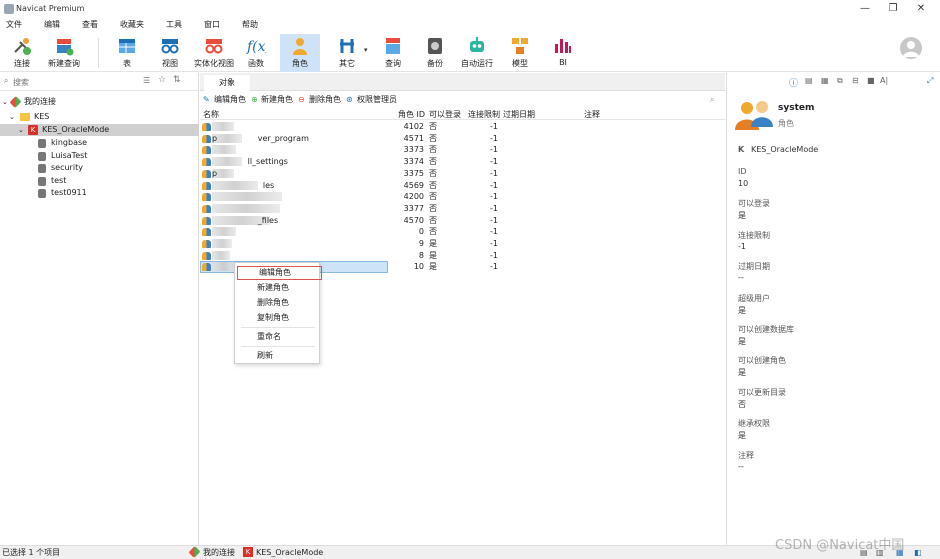 The width and height of the screenshot is (940, 559). What do you see at coordinates (347, 53) in the screenshot?
I see `toolbar-other-button: 其它` at bounding box center [347, 53].